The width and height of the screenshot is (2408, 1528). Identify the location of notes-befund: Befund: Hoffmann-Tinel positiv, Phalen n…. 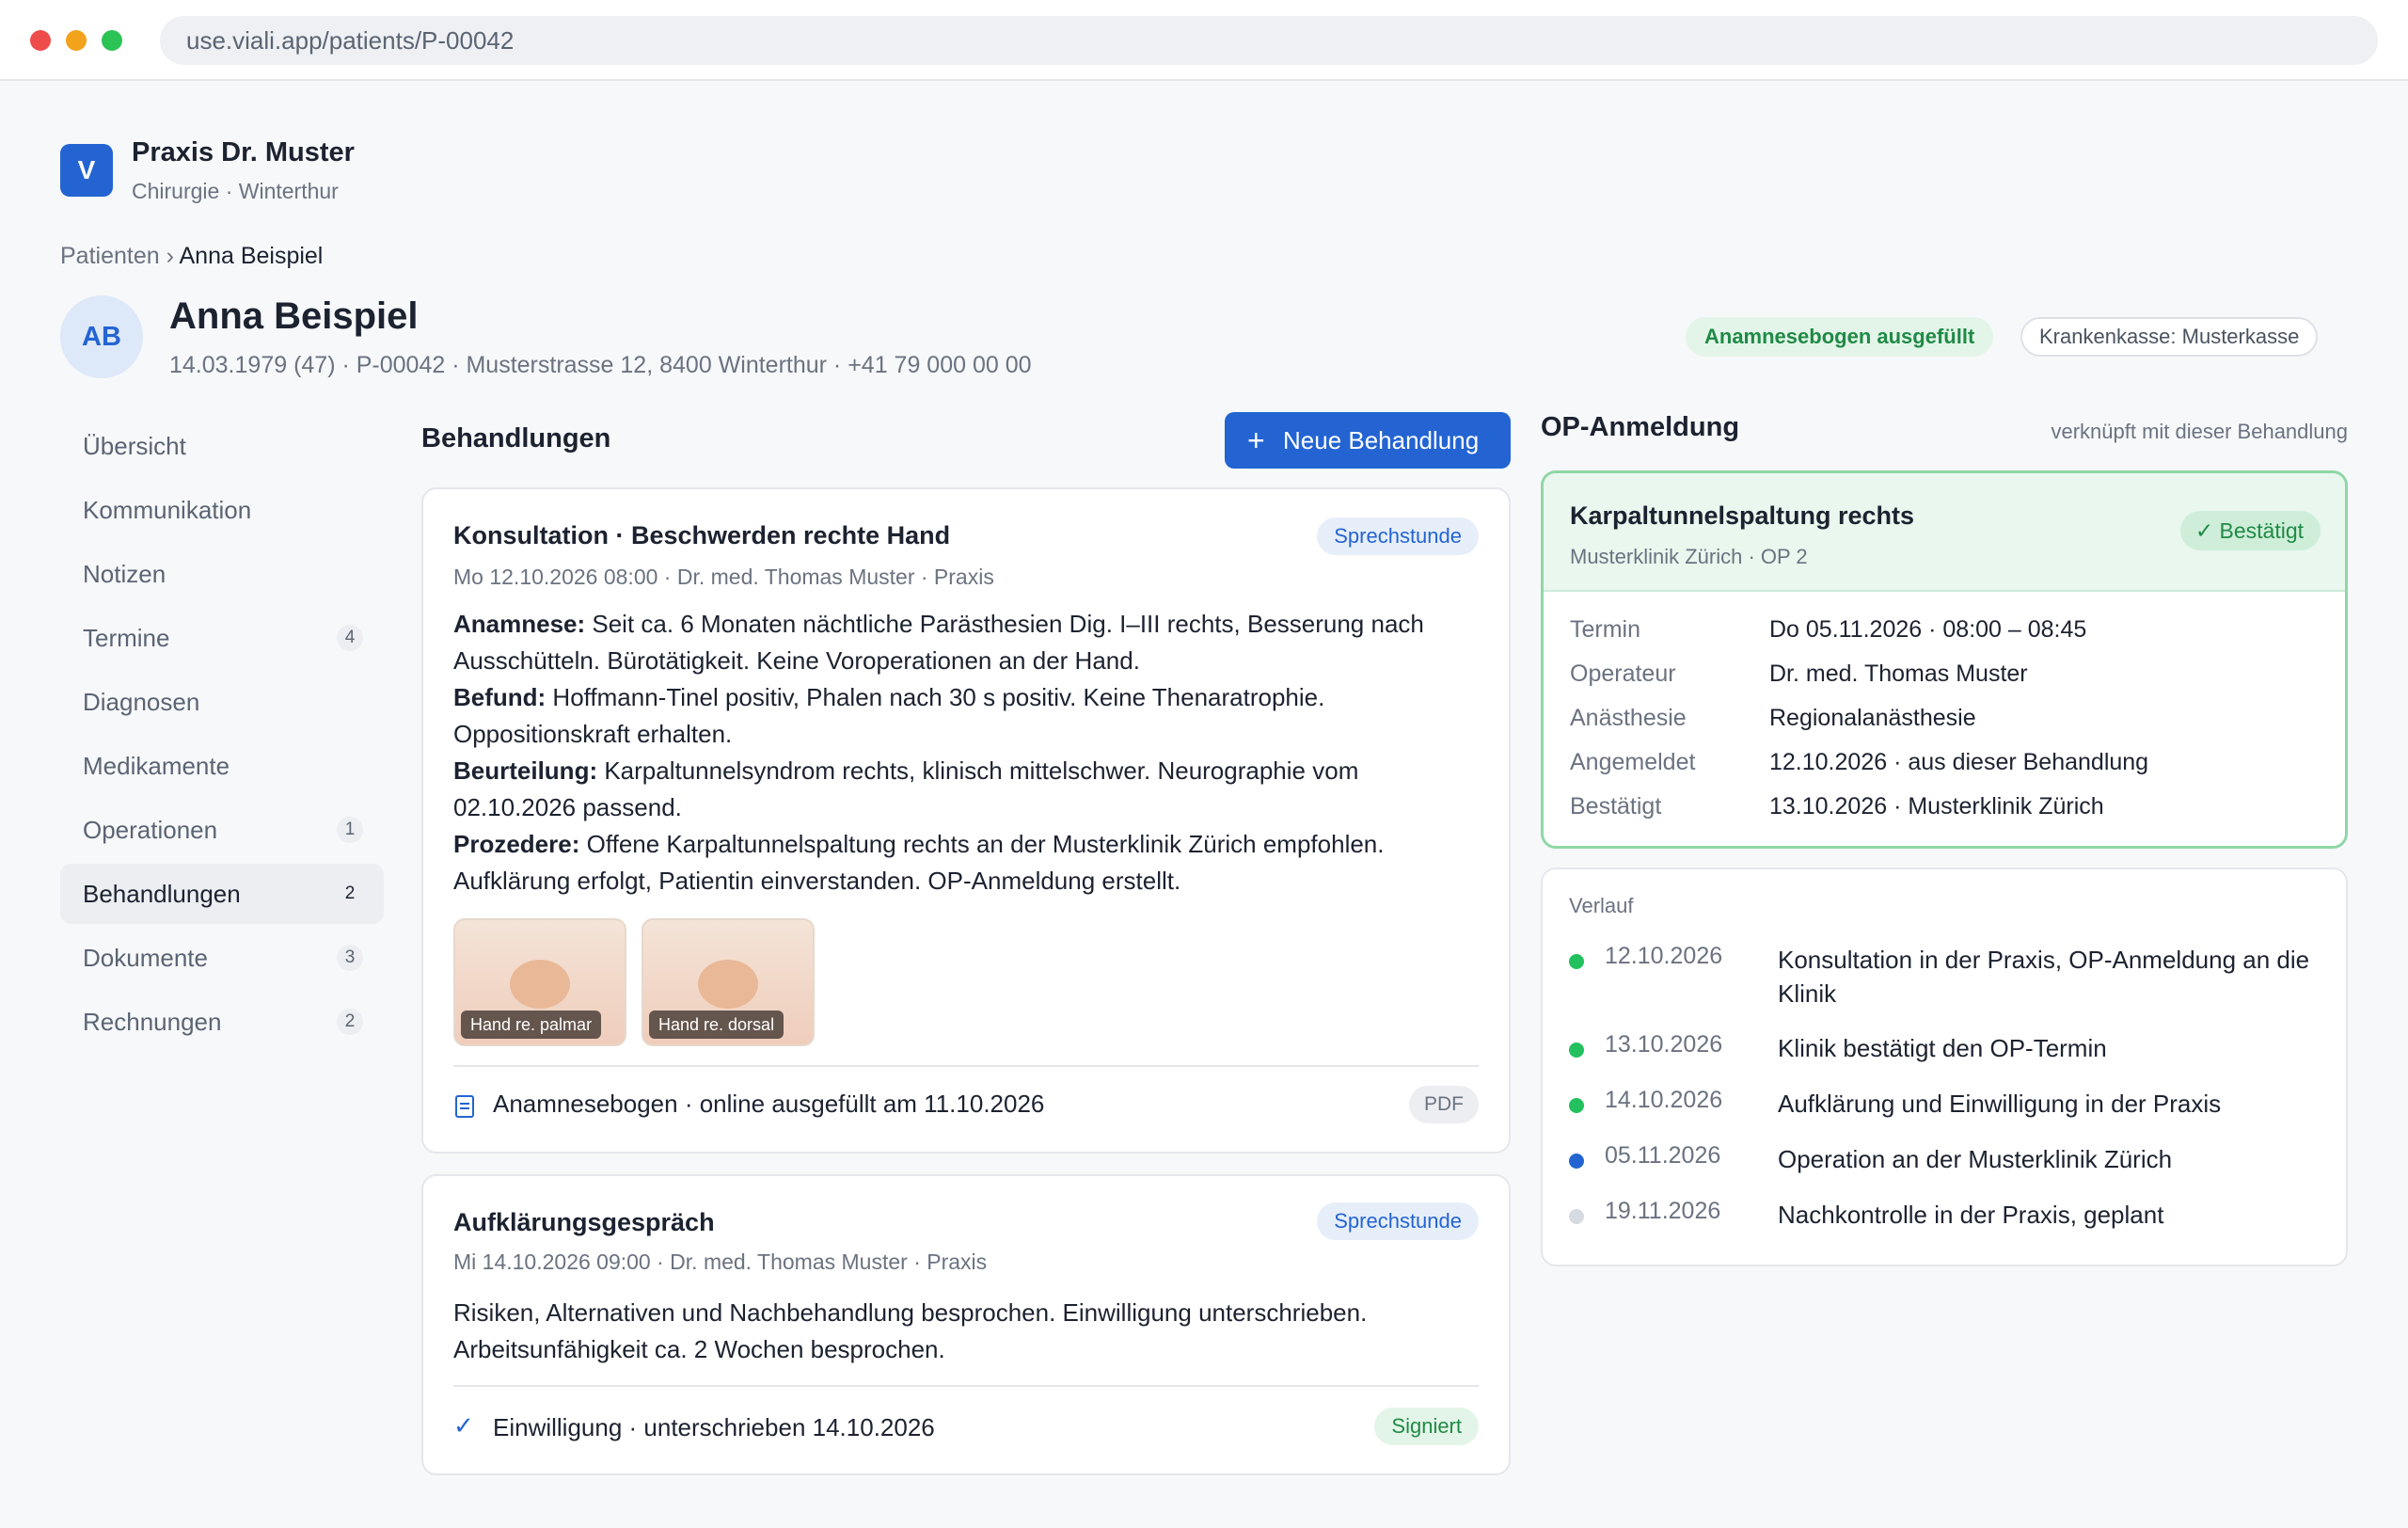
(889, 716).